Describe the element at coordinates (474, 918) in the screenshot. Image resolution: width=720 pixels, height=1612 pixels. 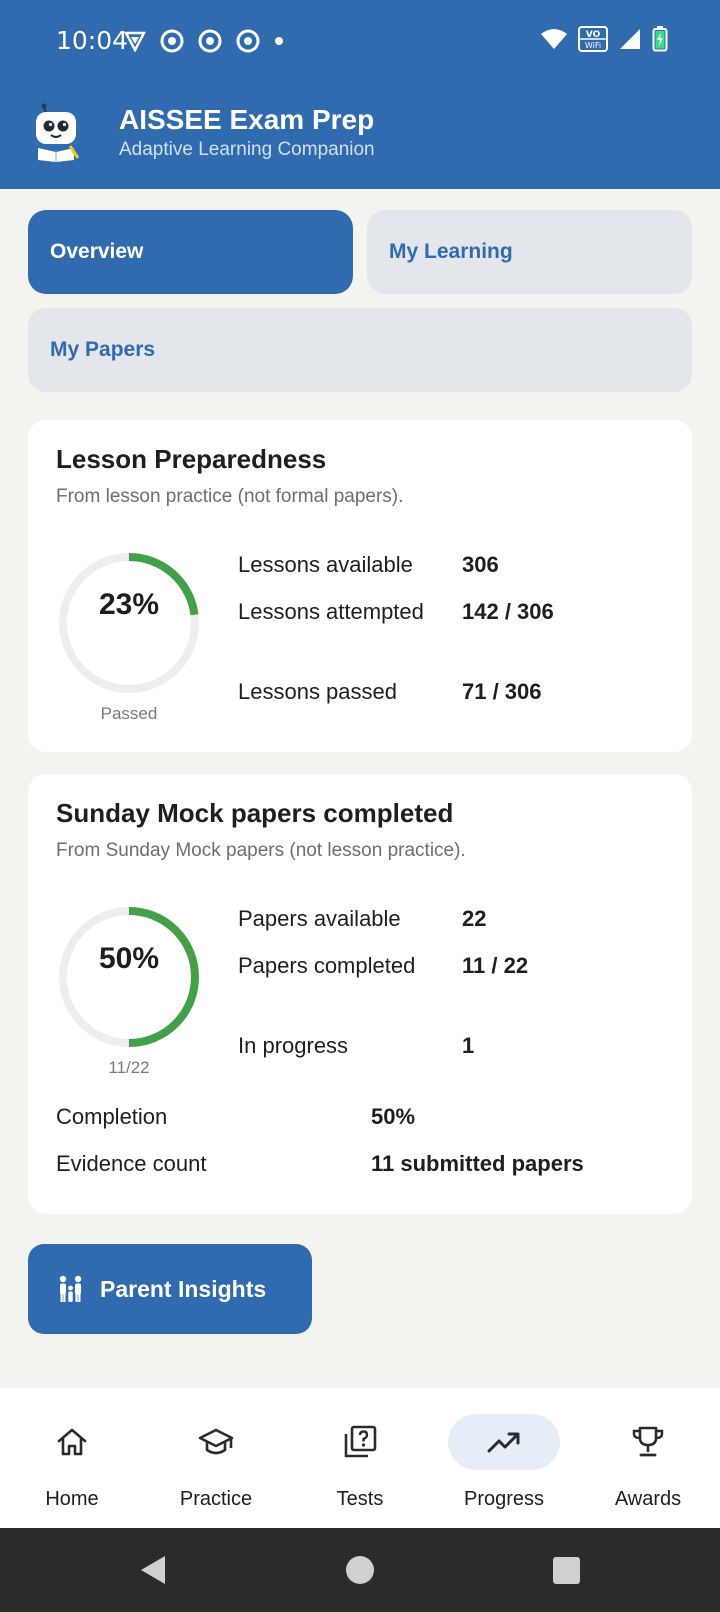
I see `stat-value: 22` at that location.